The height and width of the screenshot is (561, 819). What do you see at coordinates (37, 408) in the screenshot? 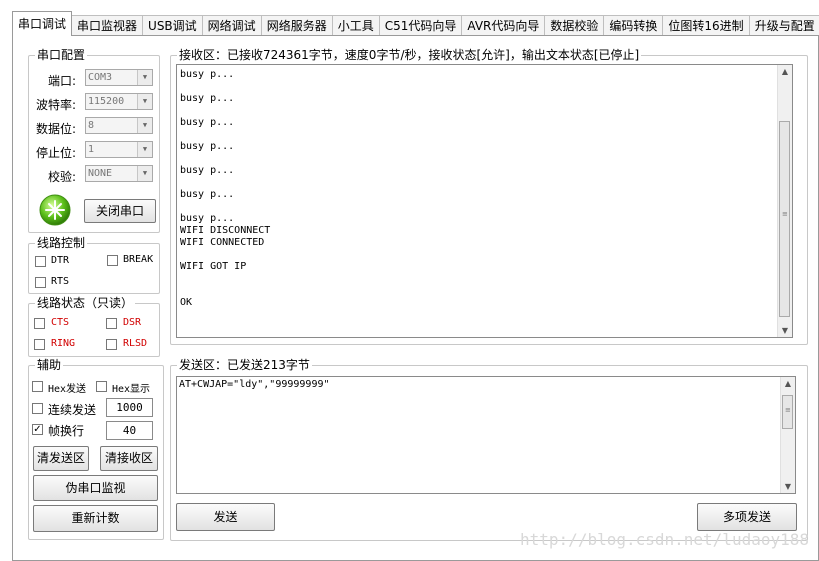
I see `continuous-send-checkbox` at bounding box center [37, 408].